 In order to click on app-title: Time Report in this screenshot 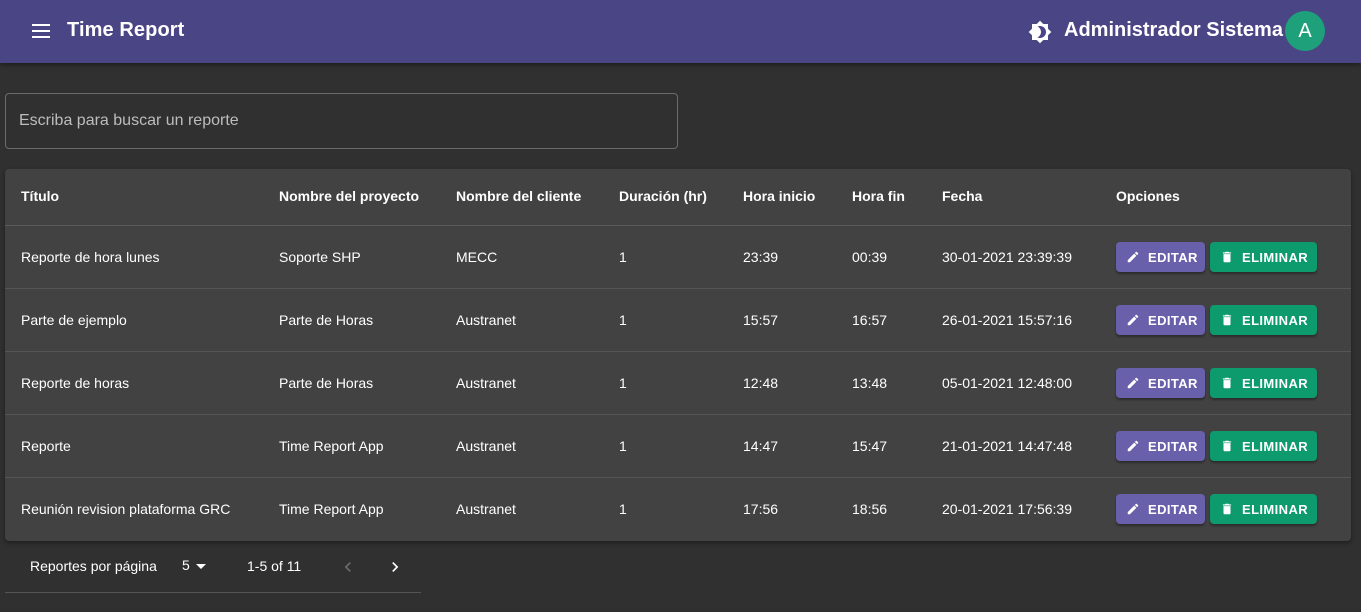, I will do `click(126, 30)`.